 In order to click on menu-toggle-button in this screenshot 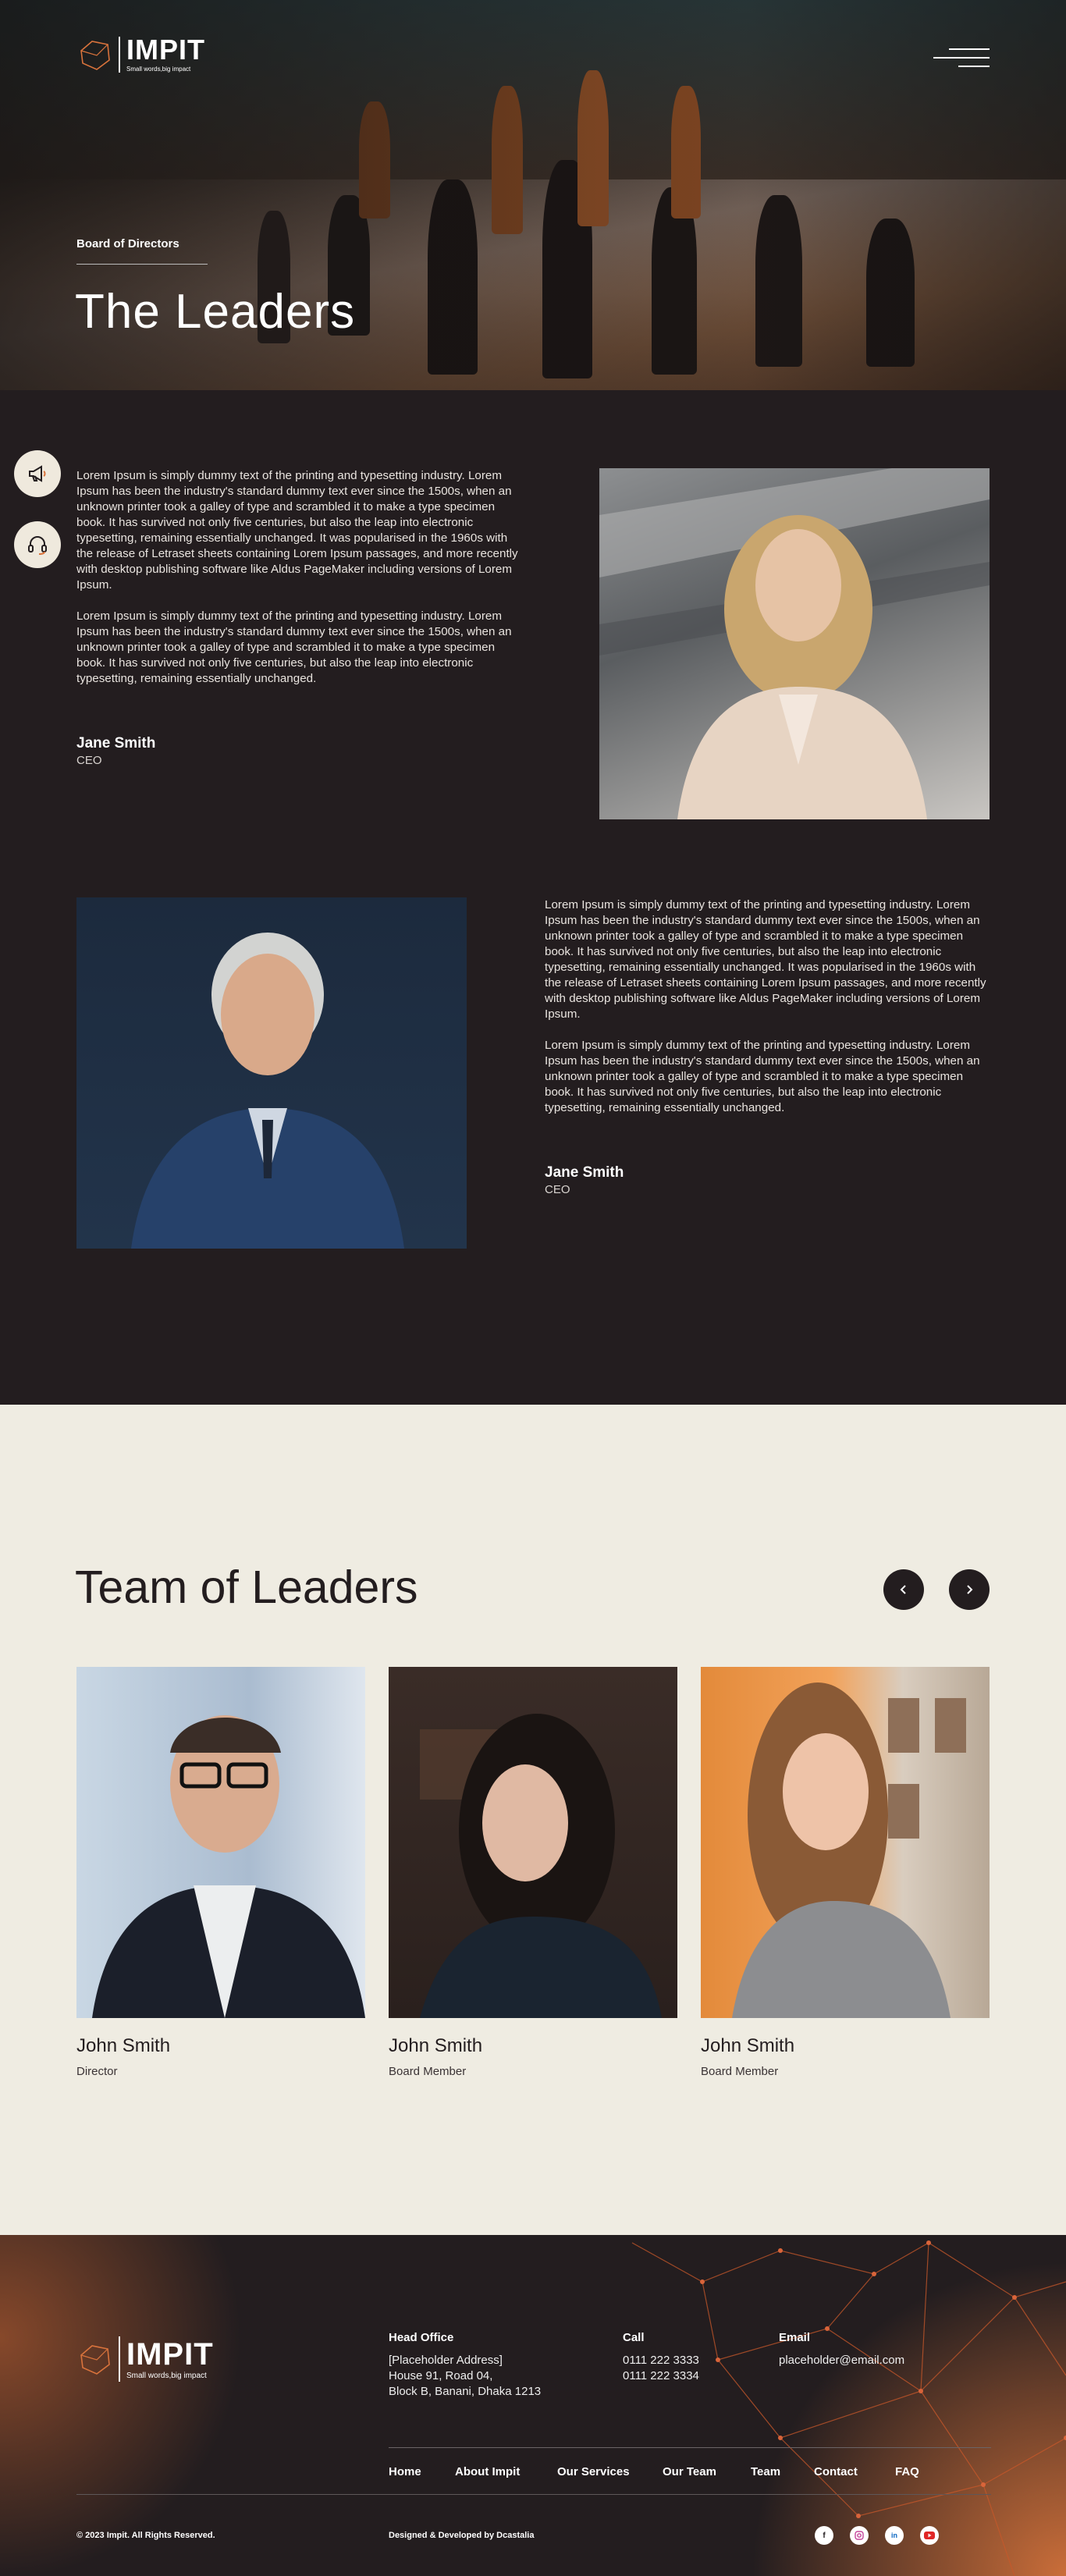, I will do `click(961, 58)`.